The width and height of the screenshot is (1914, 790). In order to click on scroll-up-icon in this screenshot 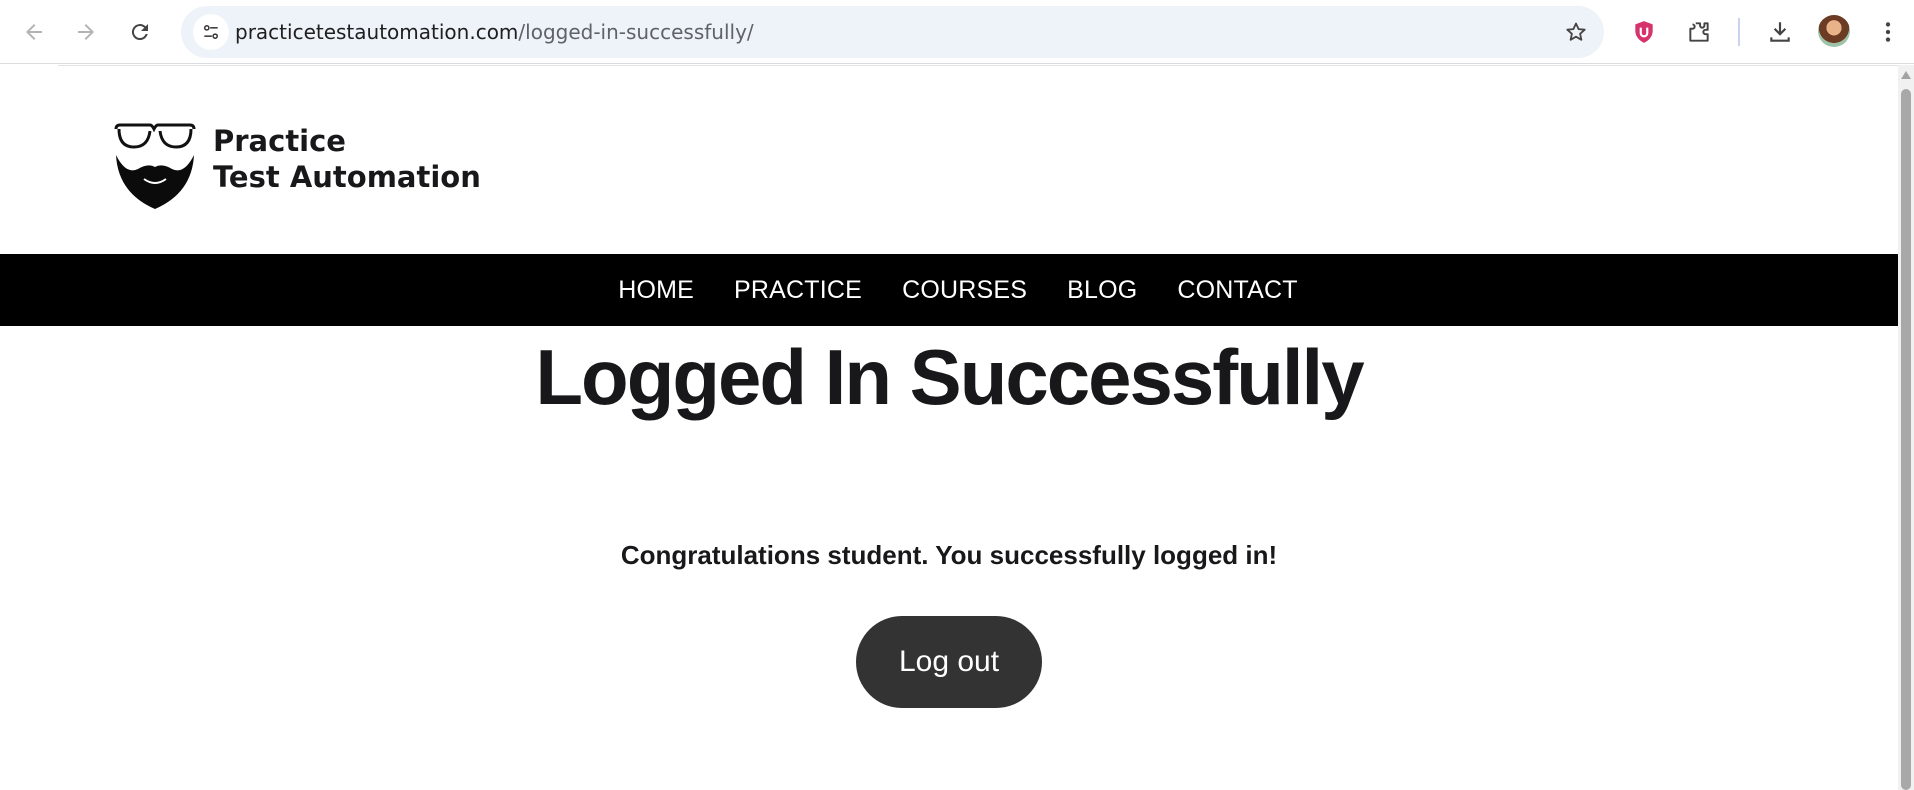, I will do `click(1906, 75)`.